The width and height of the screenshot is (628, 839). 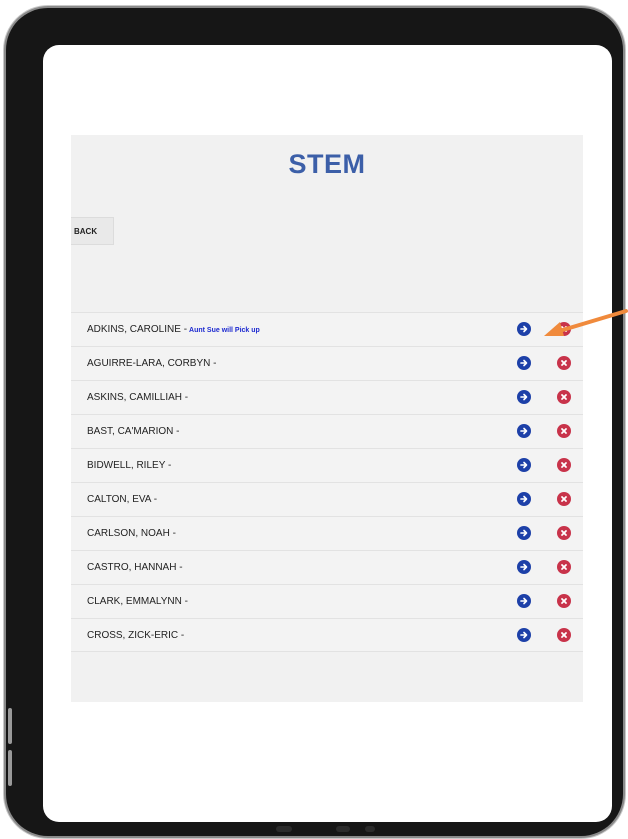 I want to click on student-name: ASKINS, CAMILLIAH -, so click(x=137, y=397).